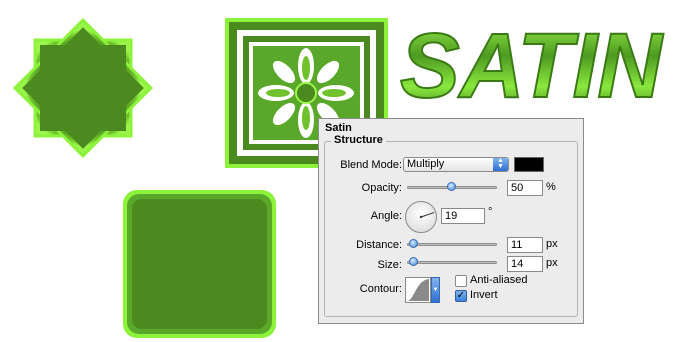 The width and height of the screenshot is (675, 342). I want to click on star-shape, so click(83, 88).